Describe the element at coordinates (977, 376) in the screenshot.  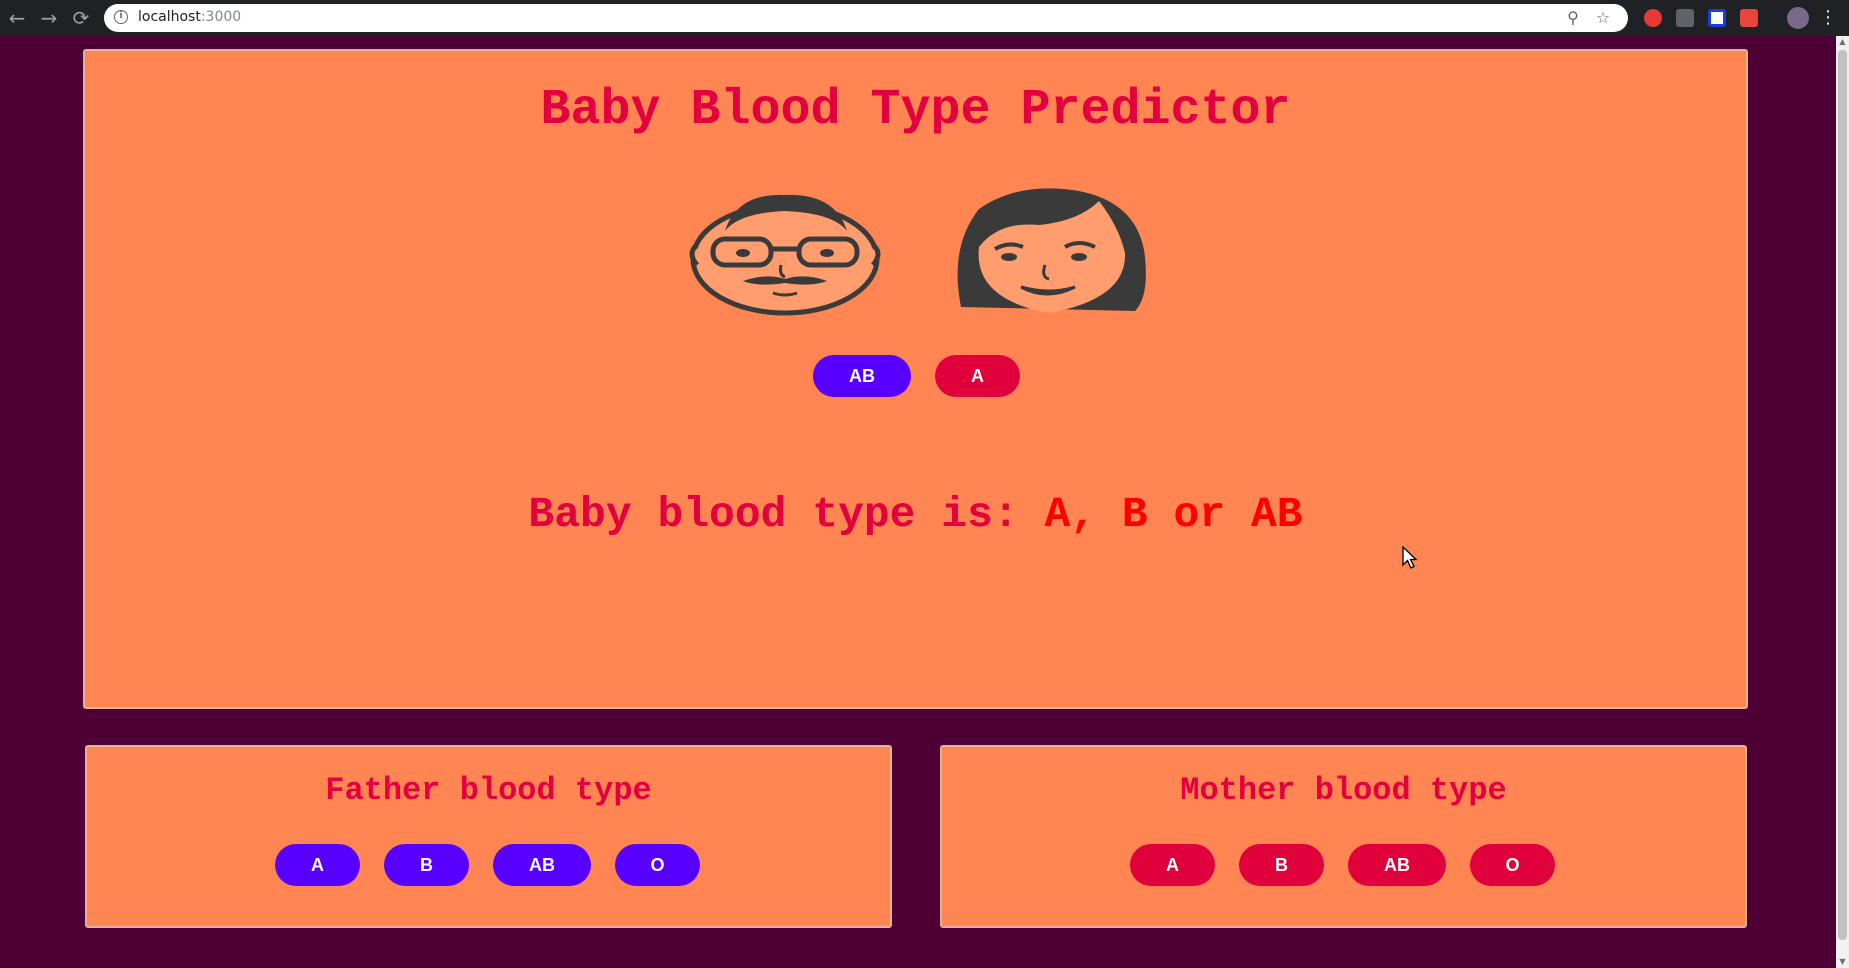
I see `selected-mother-type-button: A` at that location.